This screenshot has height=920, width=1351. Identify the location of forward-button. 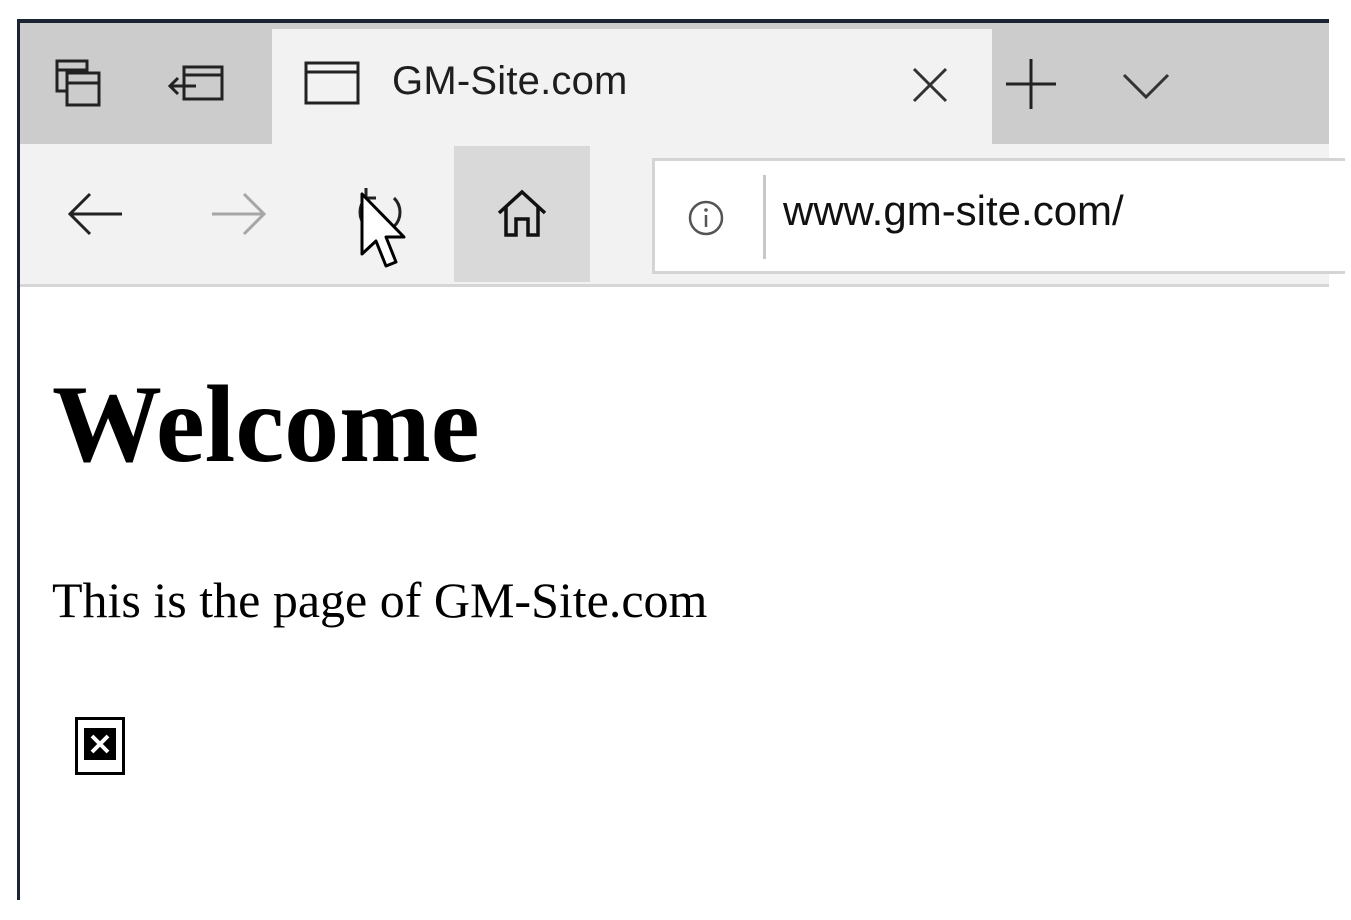
(238, 214).